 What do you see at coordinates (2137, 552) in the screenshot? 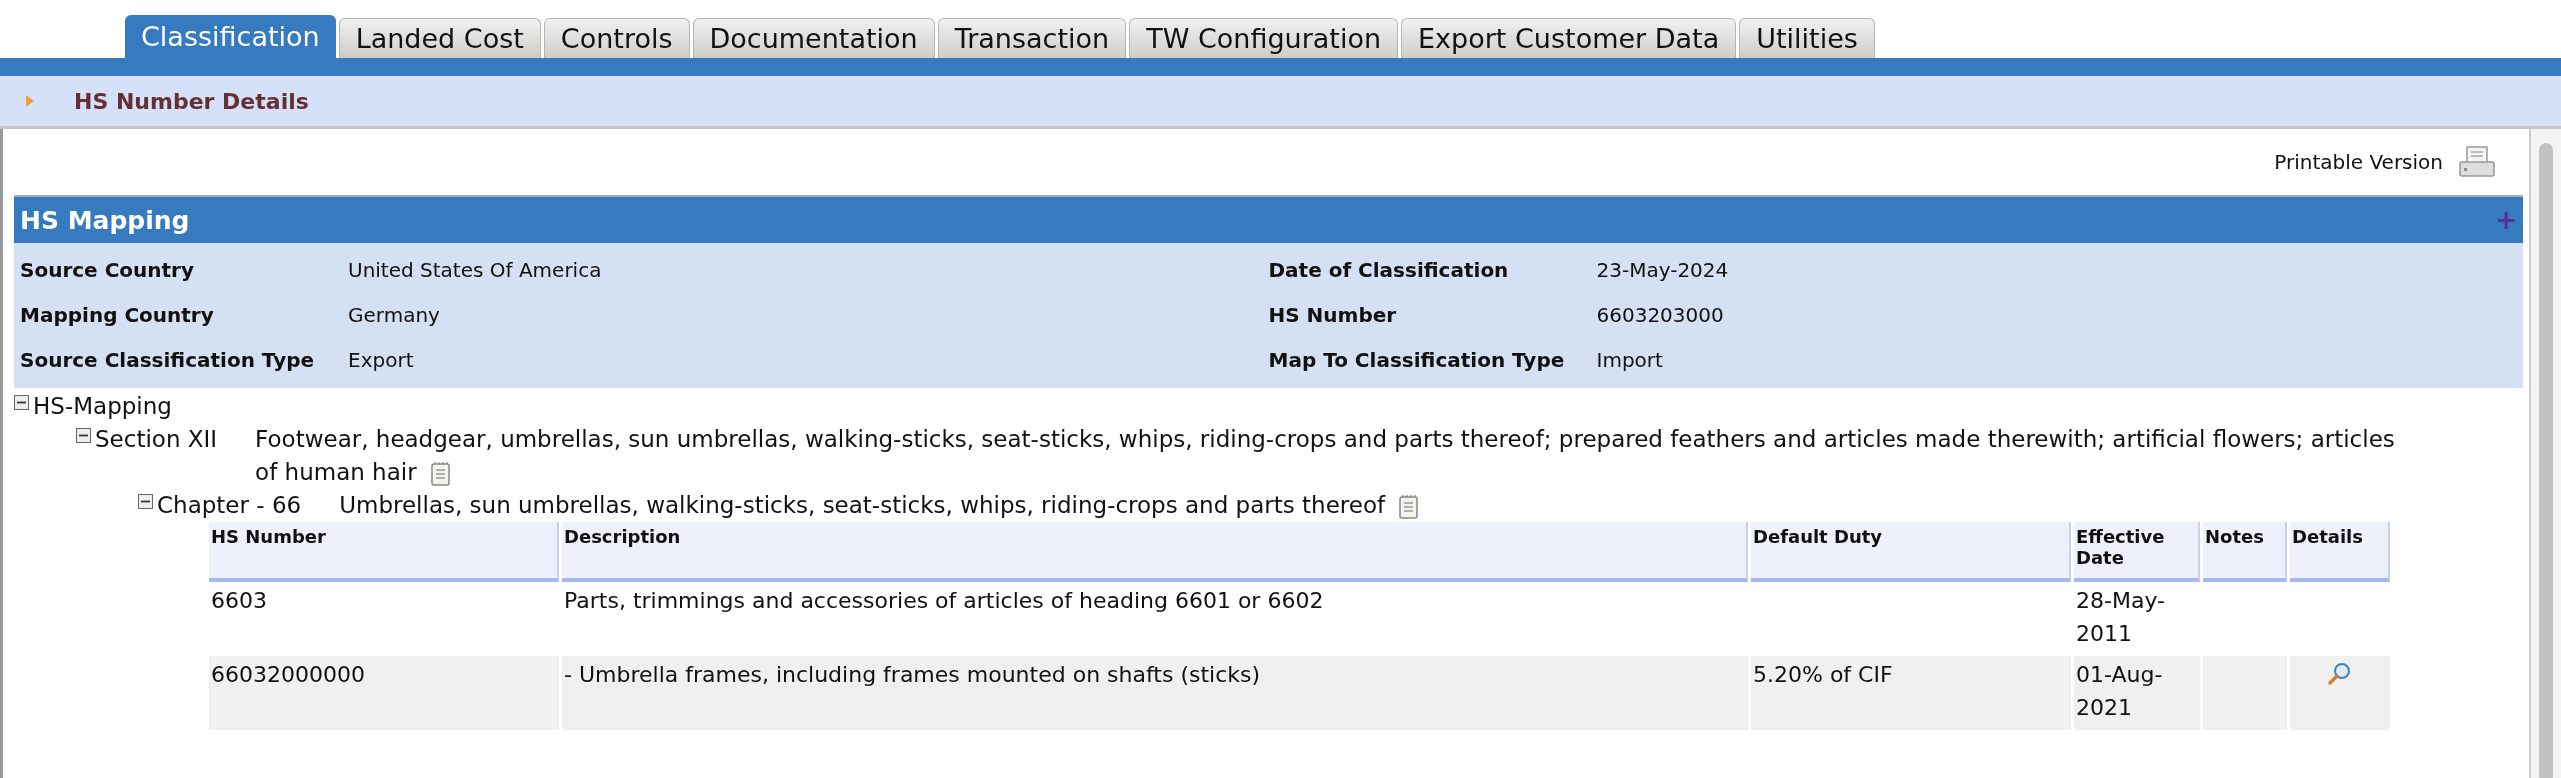
I see `column-header: Effective Date` at bounding box center [2137, 552].